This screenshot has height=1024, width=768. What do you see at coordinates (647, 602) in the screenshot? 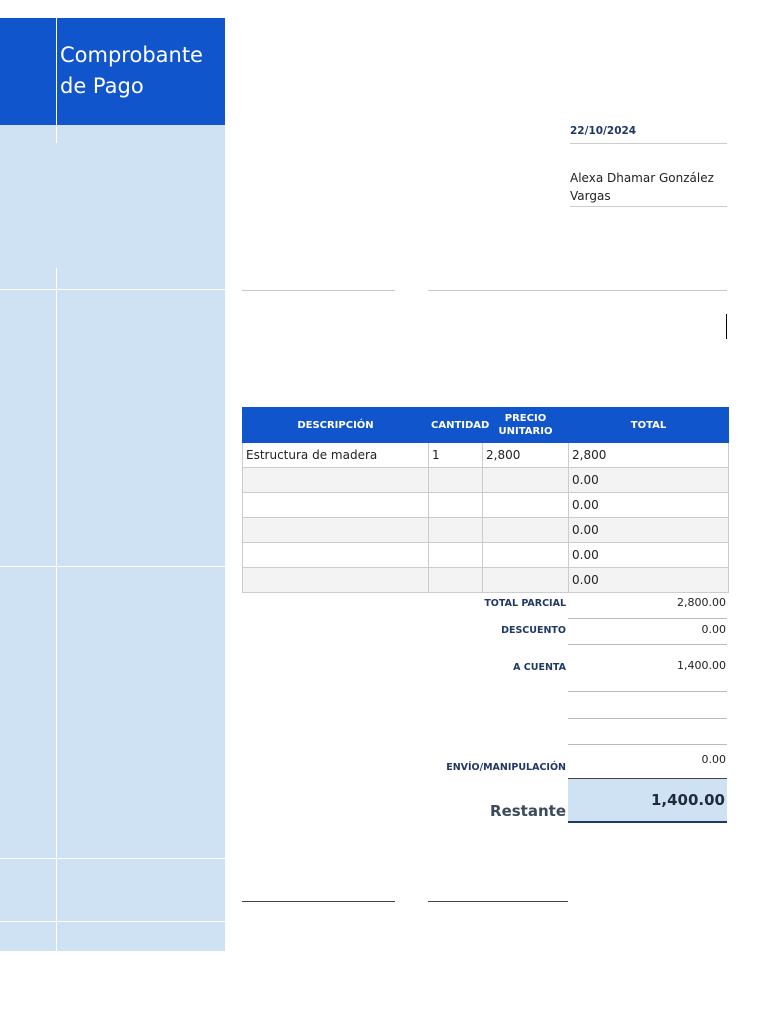
I see `subtotal-value: 2,800.00` at bounding box center [647, 602].